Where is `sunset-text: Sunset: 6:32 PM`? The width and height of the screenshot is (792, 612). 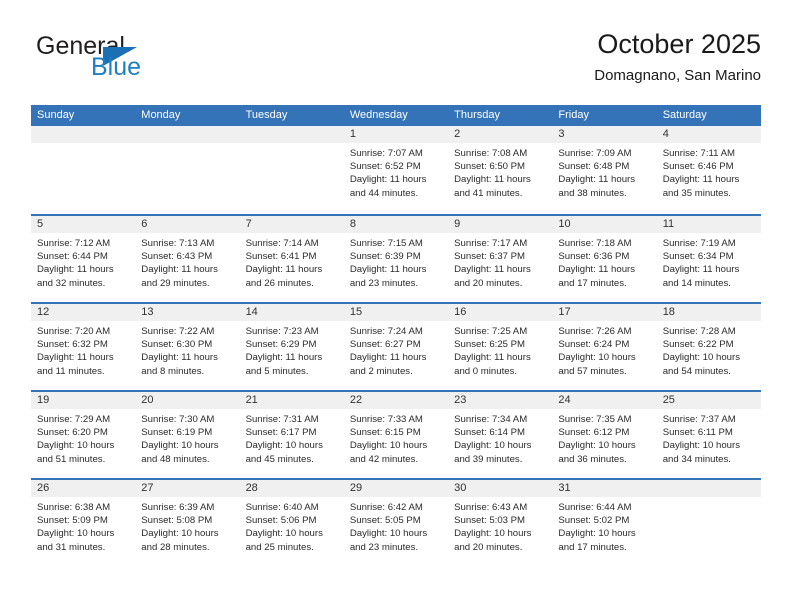
sunset-text: Sunset: 6:32 PM is located at coordinates (72, 345).